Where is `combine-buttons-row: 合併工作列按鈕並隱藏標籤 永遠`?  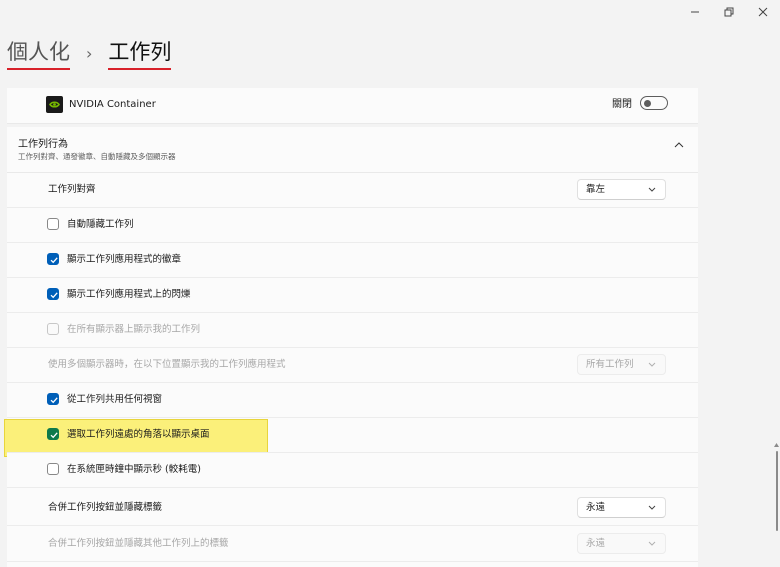
combine-buttons-row: 合併工作列按鈕並隱藏標籤 永遠 is located at coordinates (352, 508).